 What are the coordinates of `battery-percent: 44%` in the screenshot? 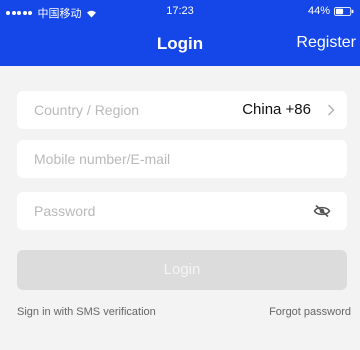 It's located at (318, 11).